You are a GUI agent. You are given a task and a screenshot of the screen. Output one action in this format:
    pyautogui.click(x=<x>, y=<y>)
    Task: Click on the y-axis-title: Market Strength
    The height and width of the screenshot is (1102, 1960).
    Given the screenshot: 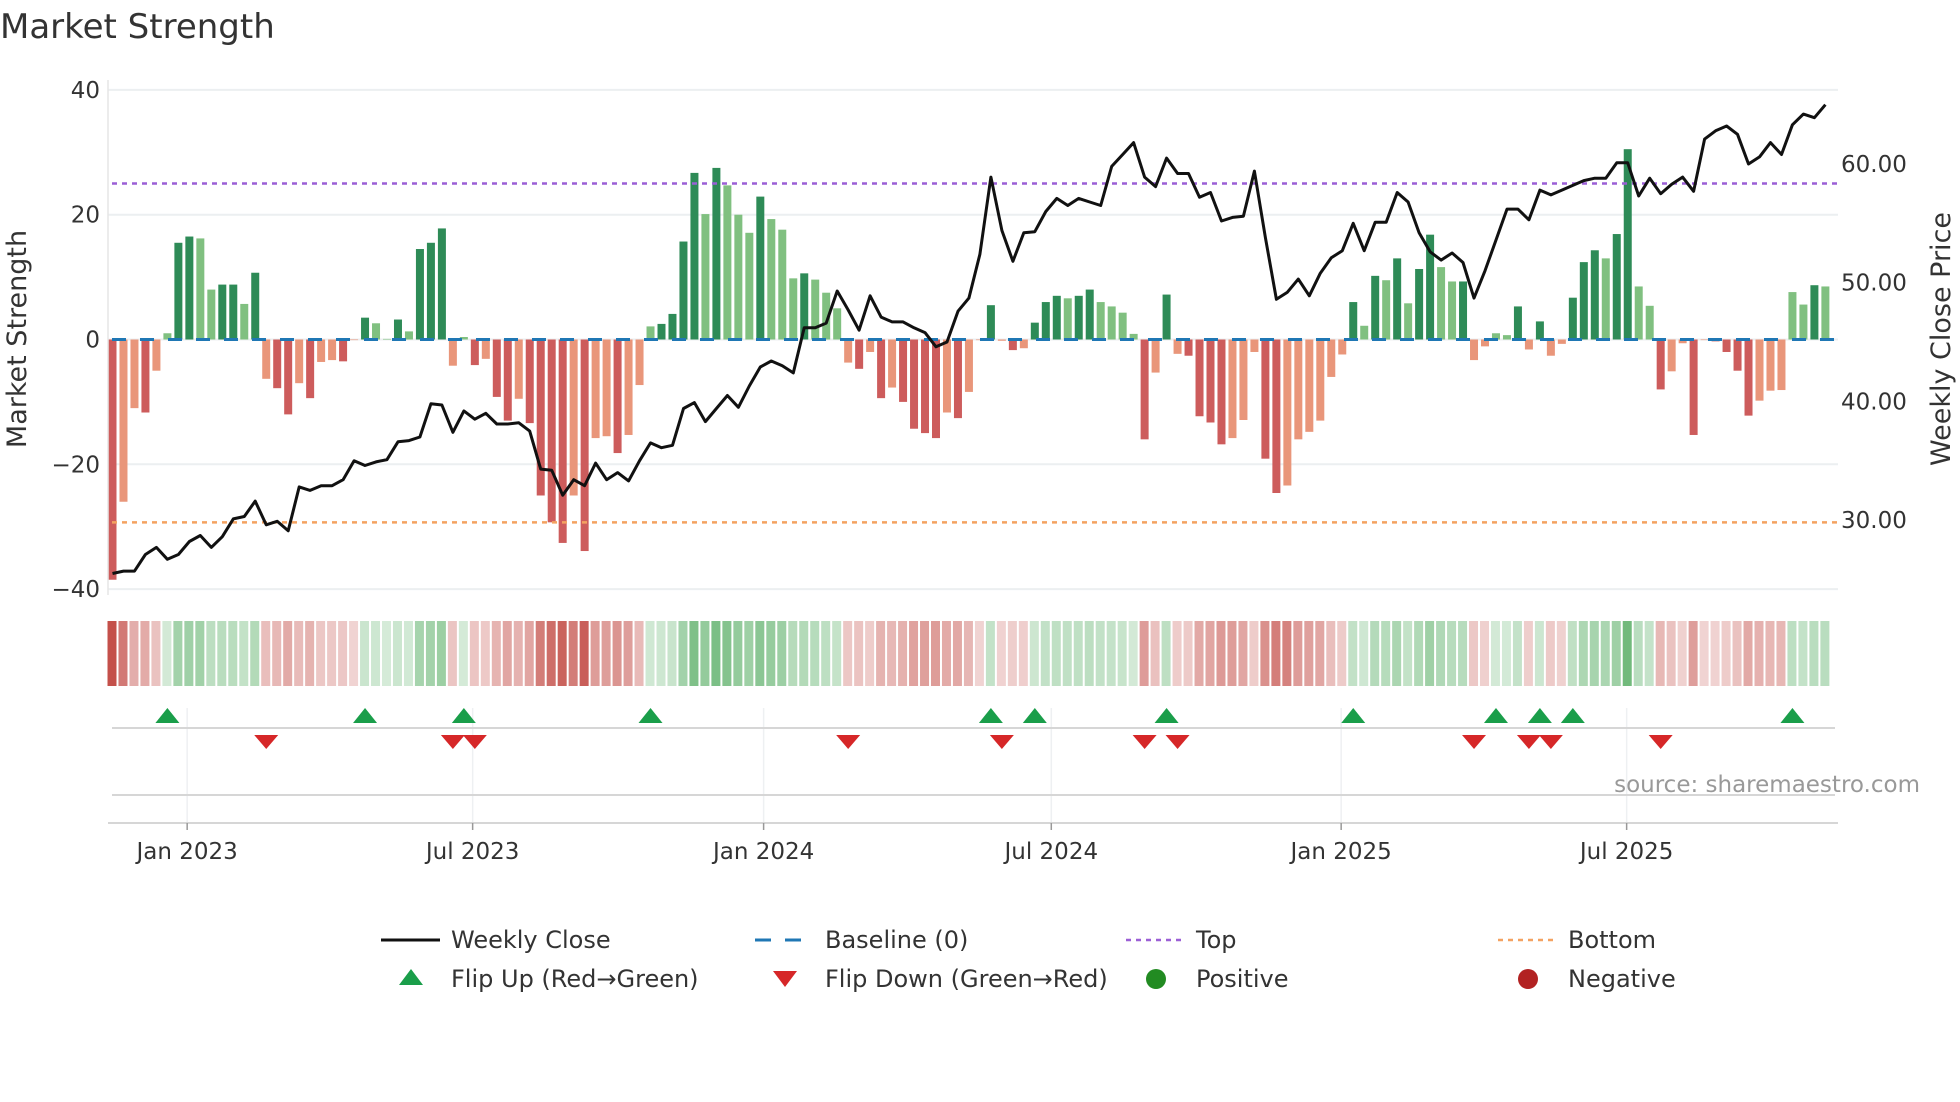 What is the action you would take?
    pyautogui.click(x=17, y=339)
    